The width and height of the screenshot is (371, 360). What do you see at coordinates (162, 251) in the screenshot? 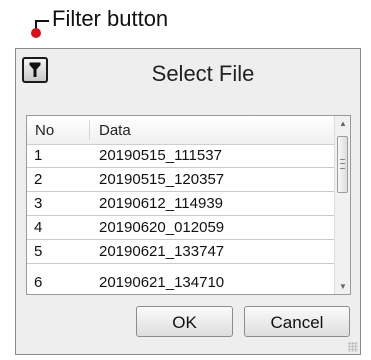
I see `row-data: 20190621_133747` at bounding box center [162, 251].